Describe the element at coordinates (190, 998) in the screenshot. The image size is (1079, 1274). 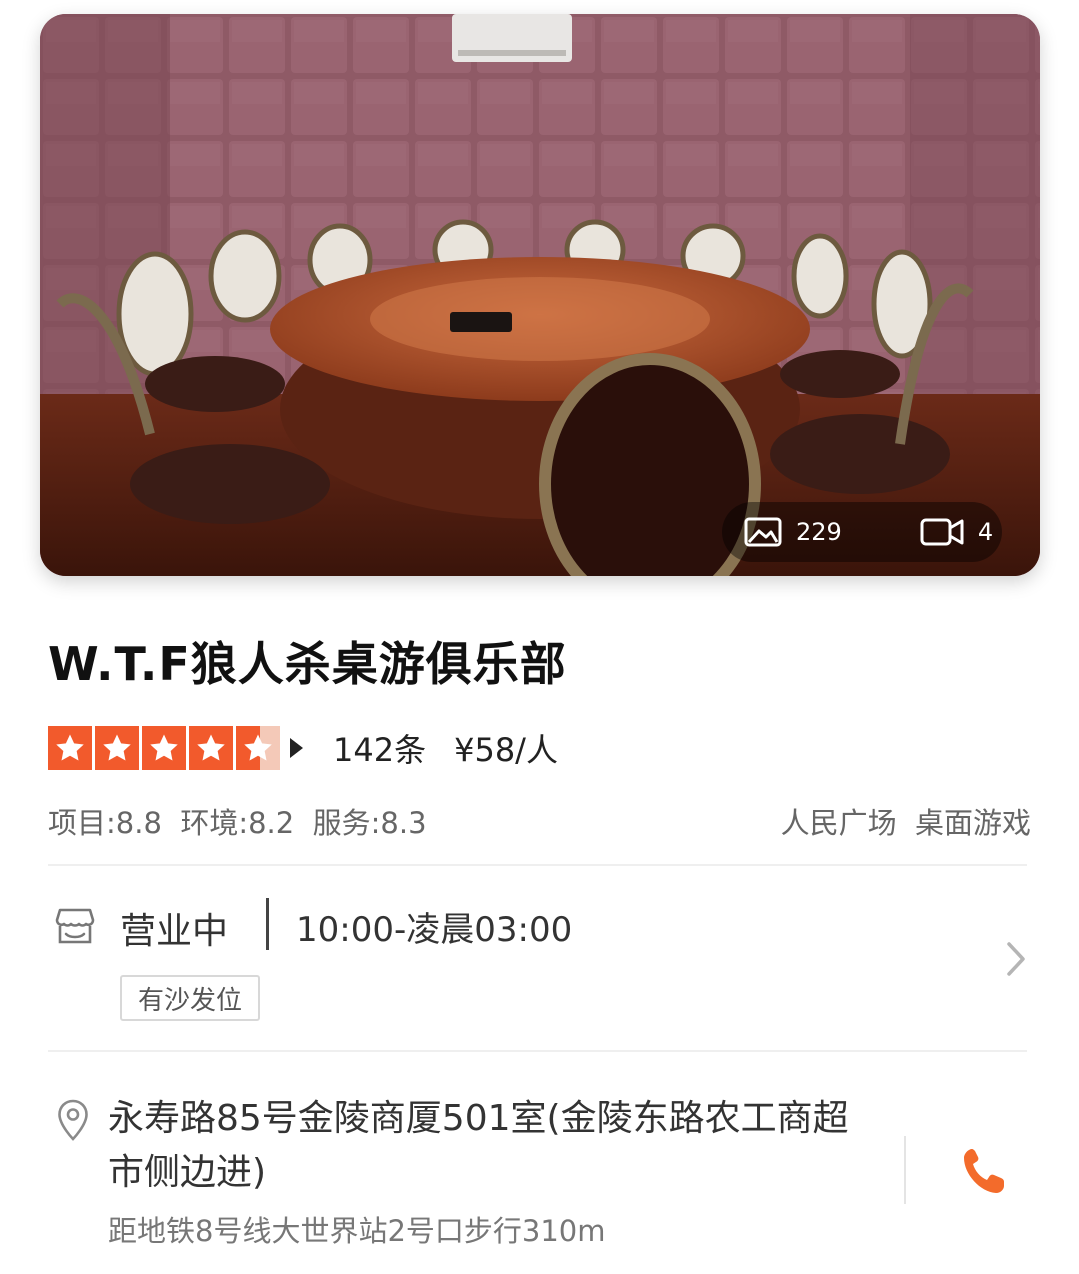
I see `facility-tag: 有沙发位` at that location.